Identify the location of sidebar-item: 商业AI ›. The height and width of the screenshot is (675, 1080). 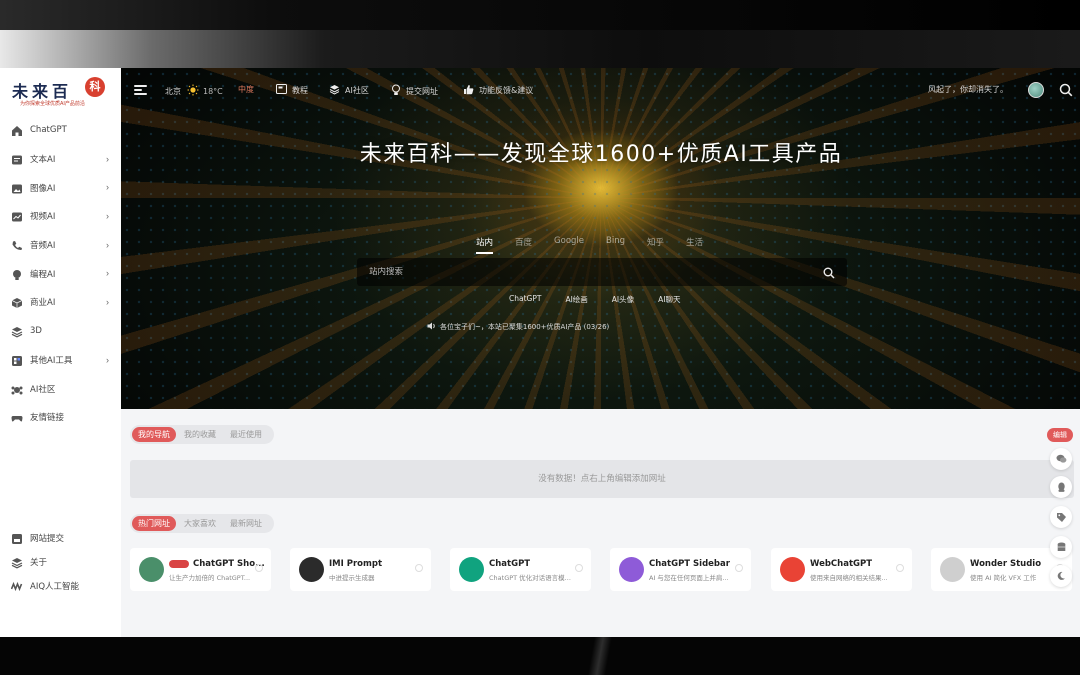
(60, 302).